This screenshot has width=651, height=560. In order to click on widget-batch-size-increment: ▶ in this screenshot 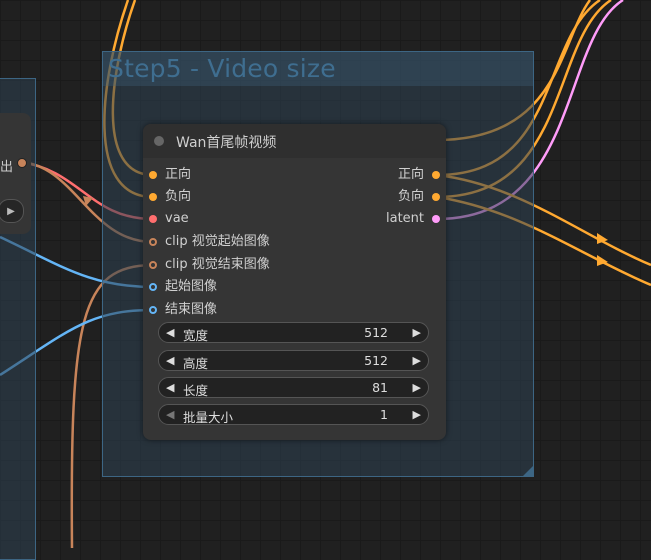, I will do `click(417, 414)`.